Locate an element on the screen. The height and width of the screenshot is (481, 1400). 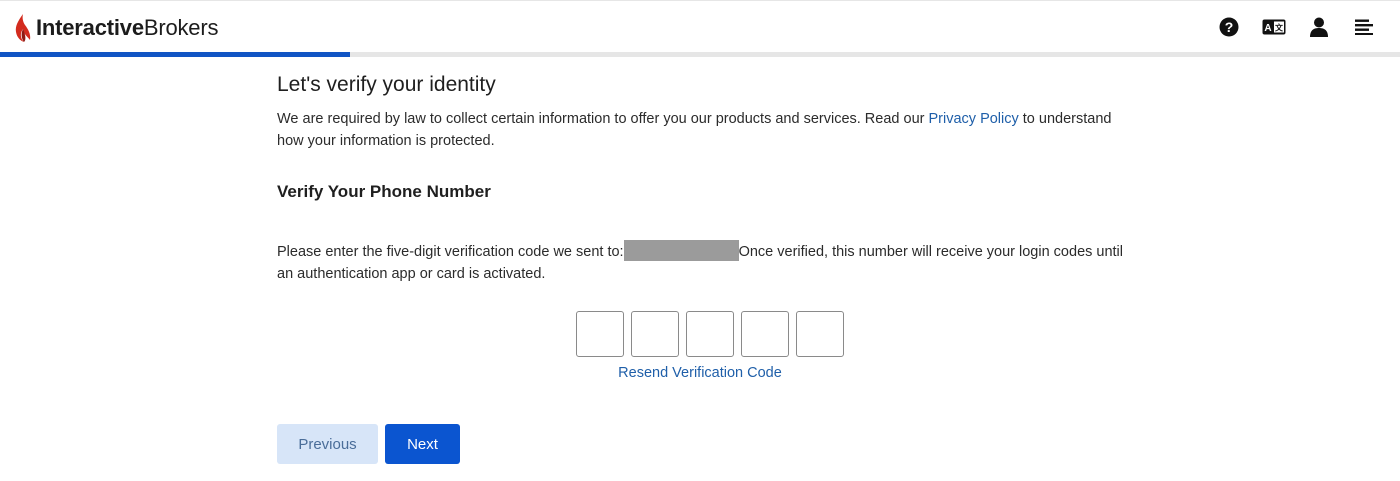
redacted-phone-number is located at coordinates (681, 250).